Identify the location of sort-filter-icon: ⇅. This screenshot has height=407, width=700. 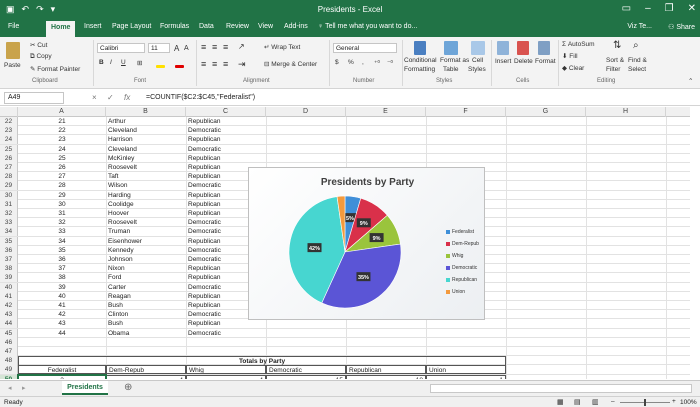
(617, 45).